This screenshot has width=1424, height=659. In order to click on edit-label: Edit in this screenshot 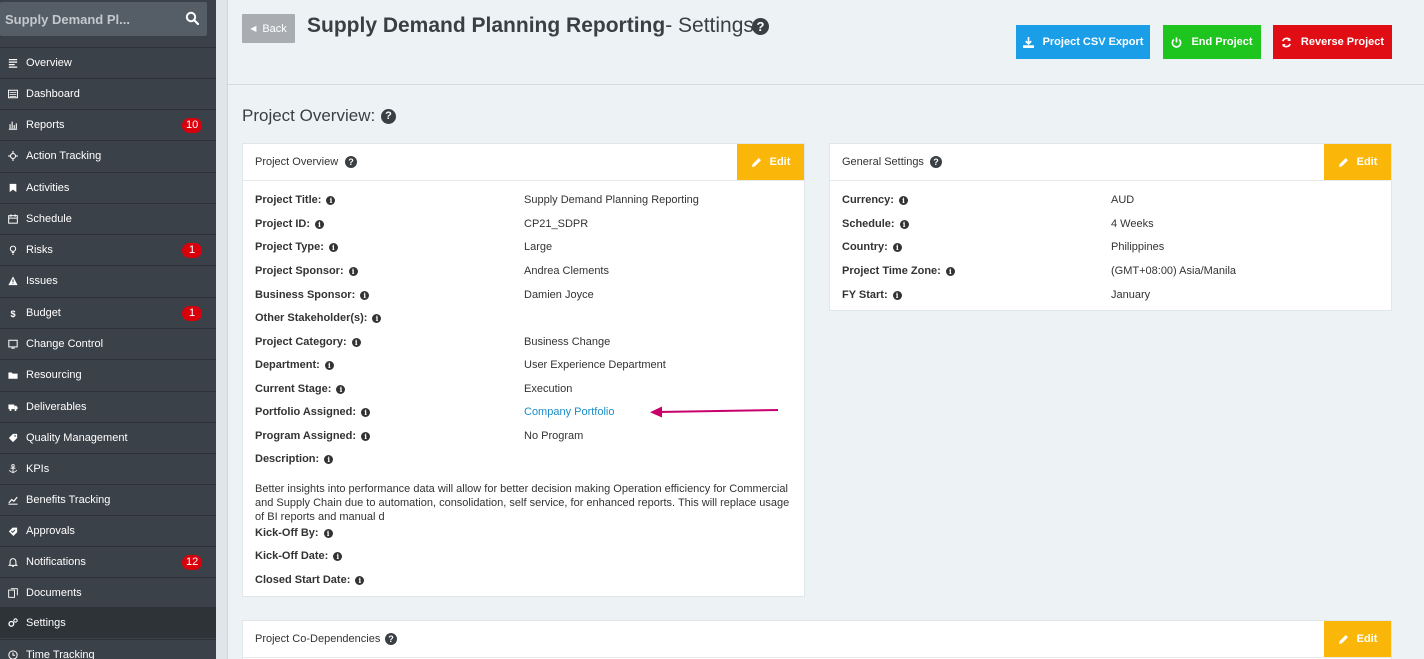, I will do `click(780, 162)`.